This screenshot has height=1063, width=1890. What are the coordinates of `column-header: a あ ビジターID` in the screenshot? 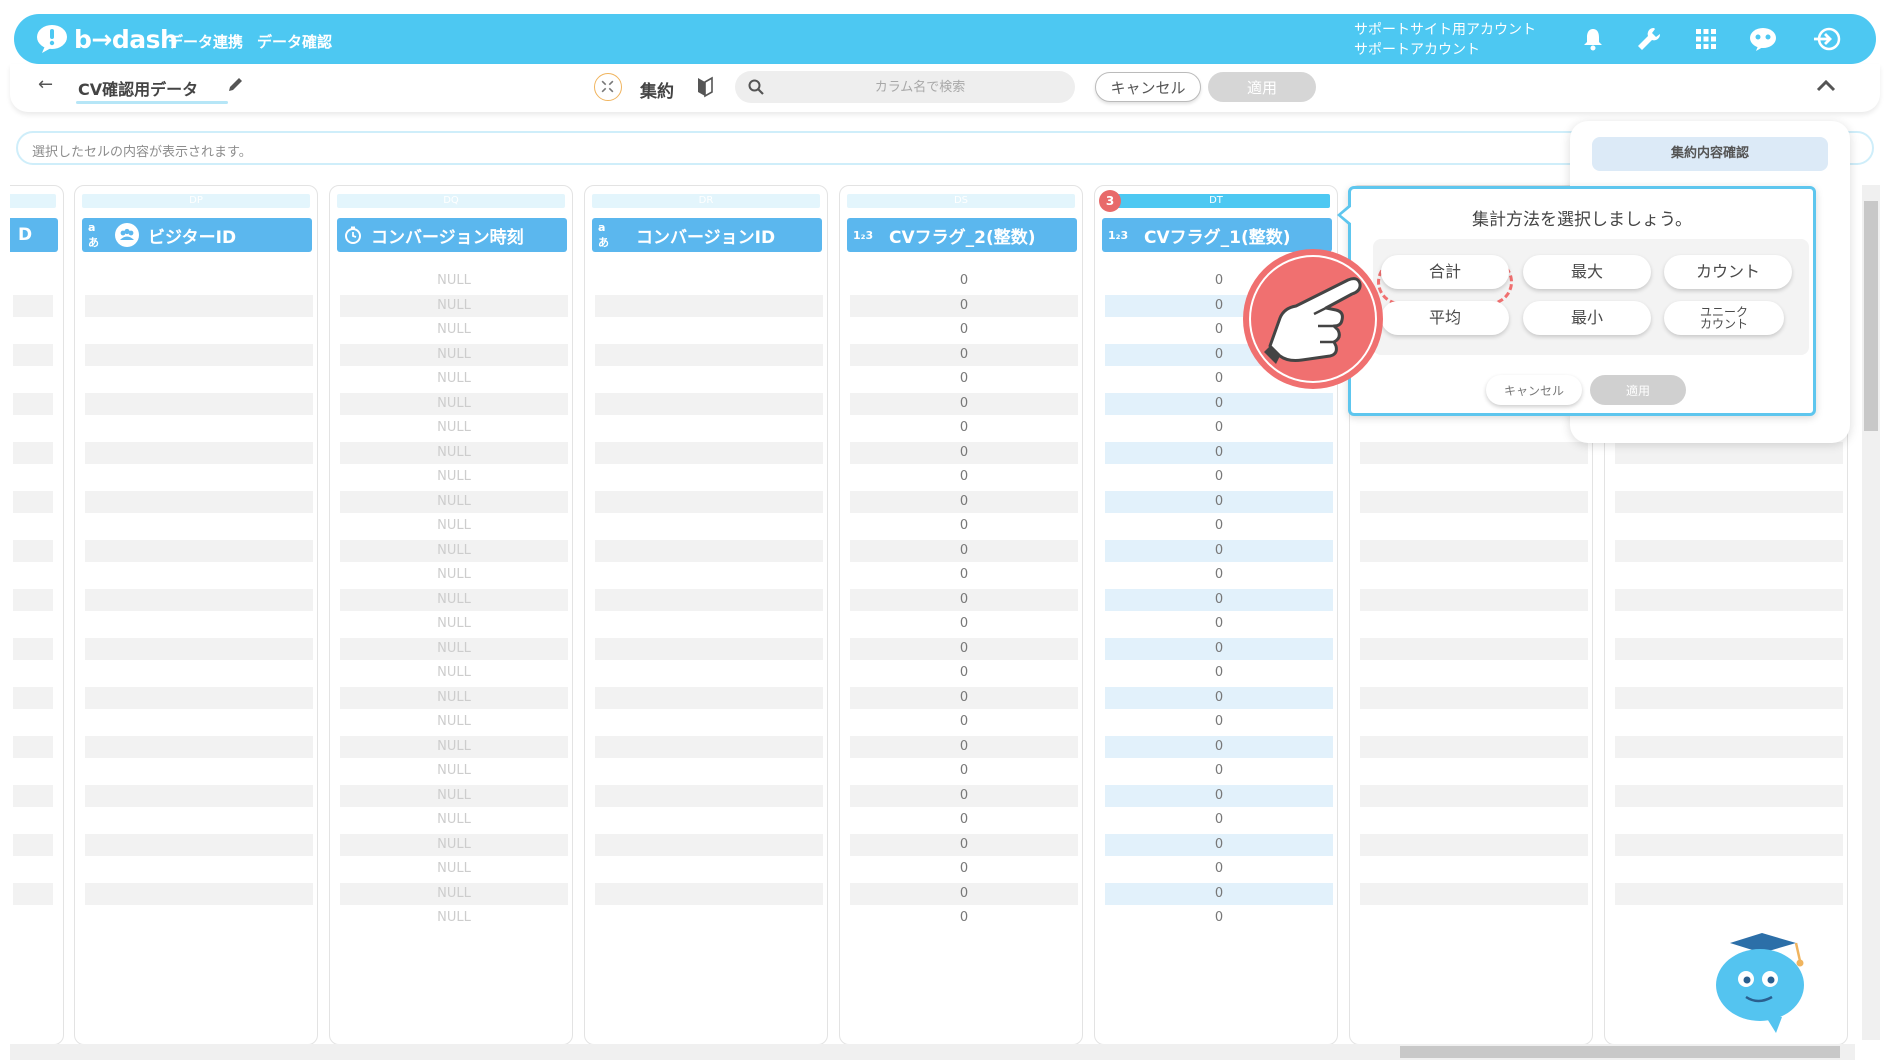 It's located at (197, 235).